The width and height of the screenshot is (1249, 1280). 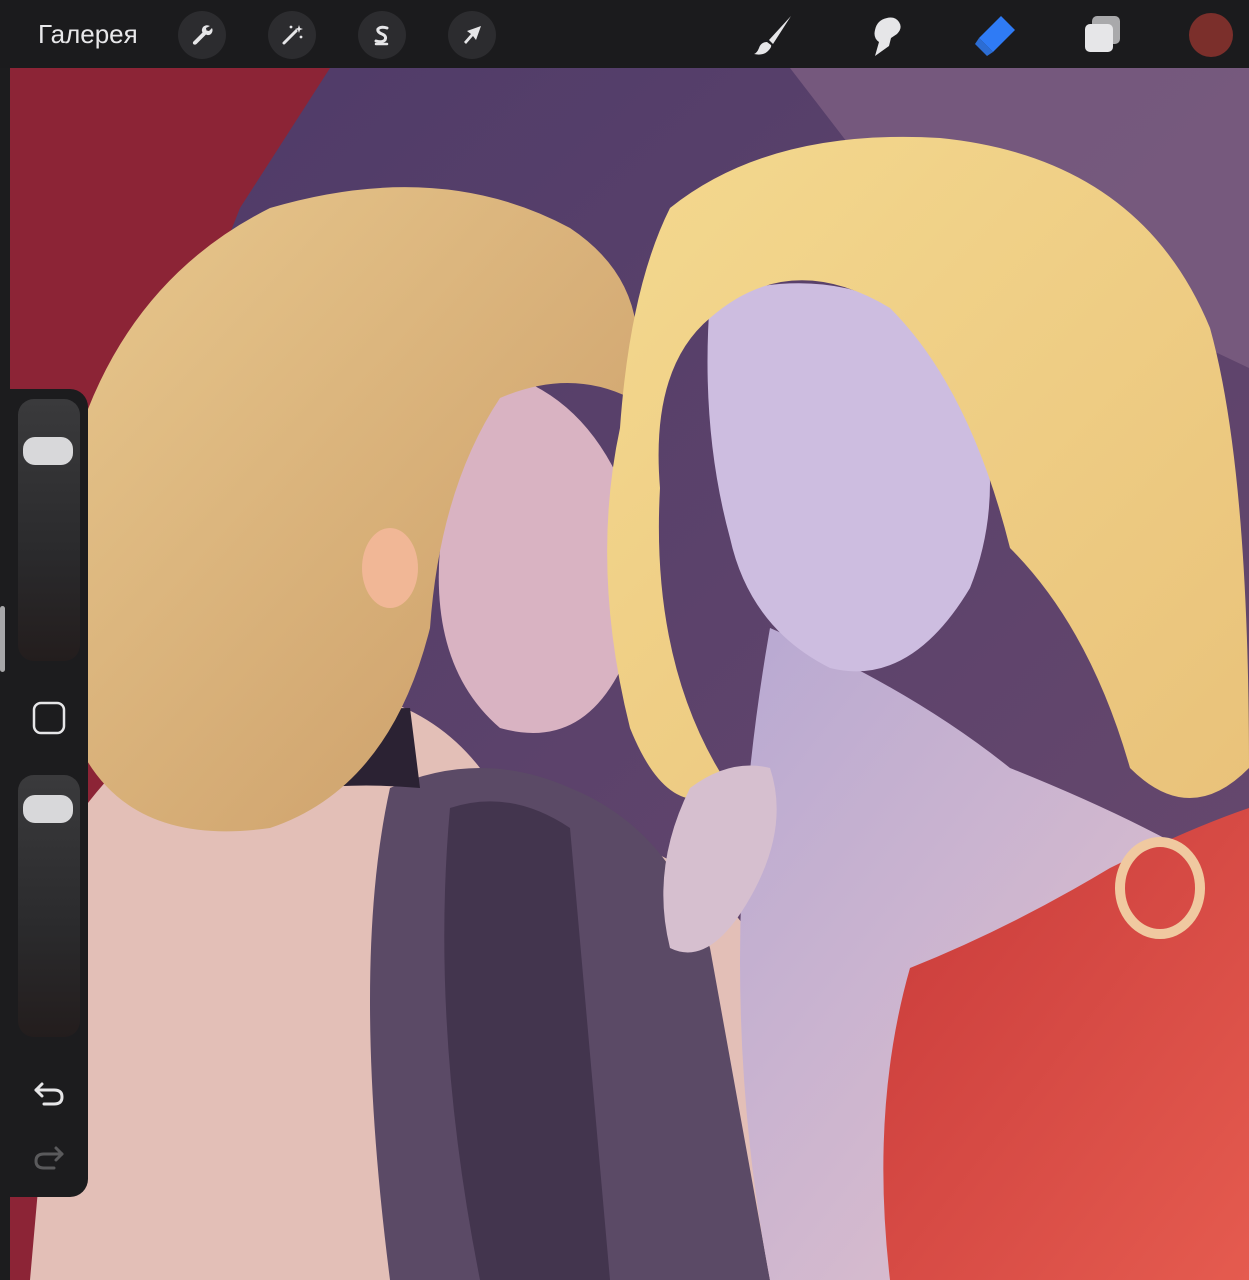 I want to click on layers-icon, so click(x=1102, y=34).